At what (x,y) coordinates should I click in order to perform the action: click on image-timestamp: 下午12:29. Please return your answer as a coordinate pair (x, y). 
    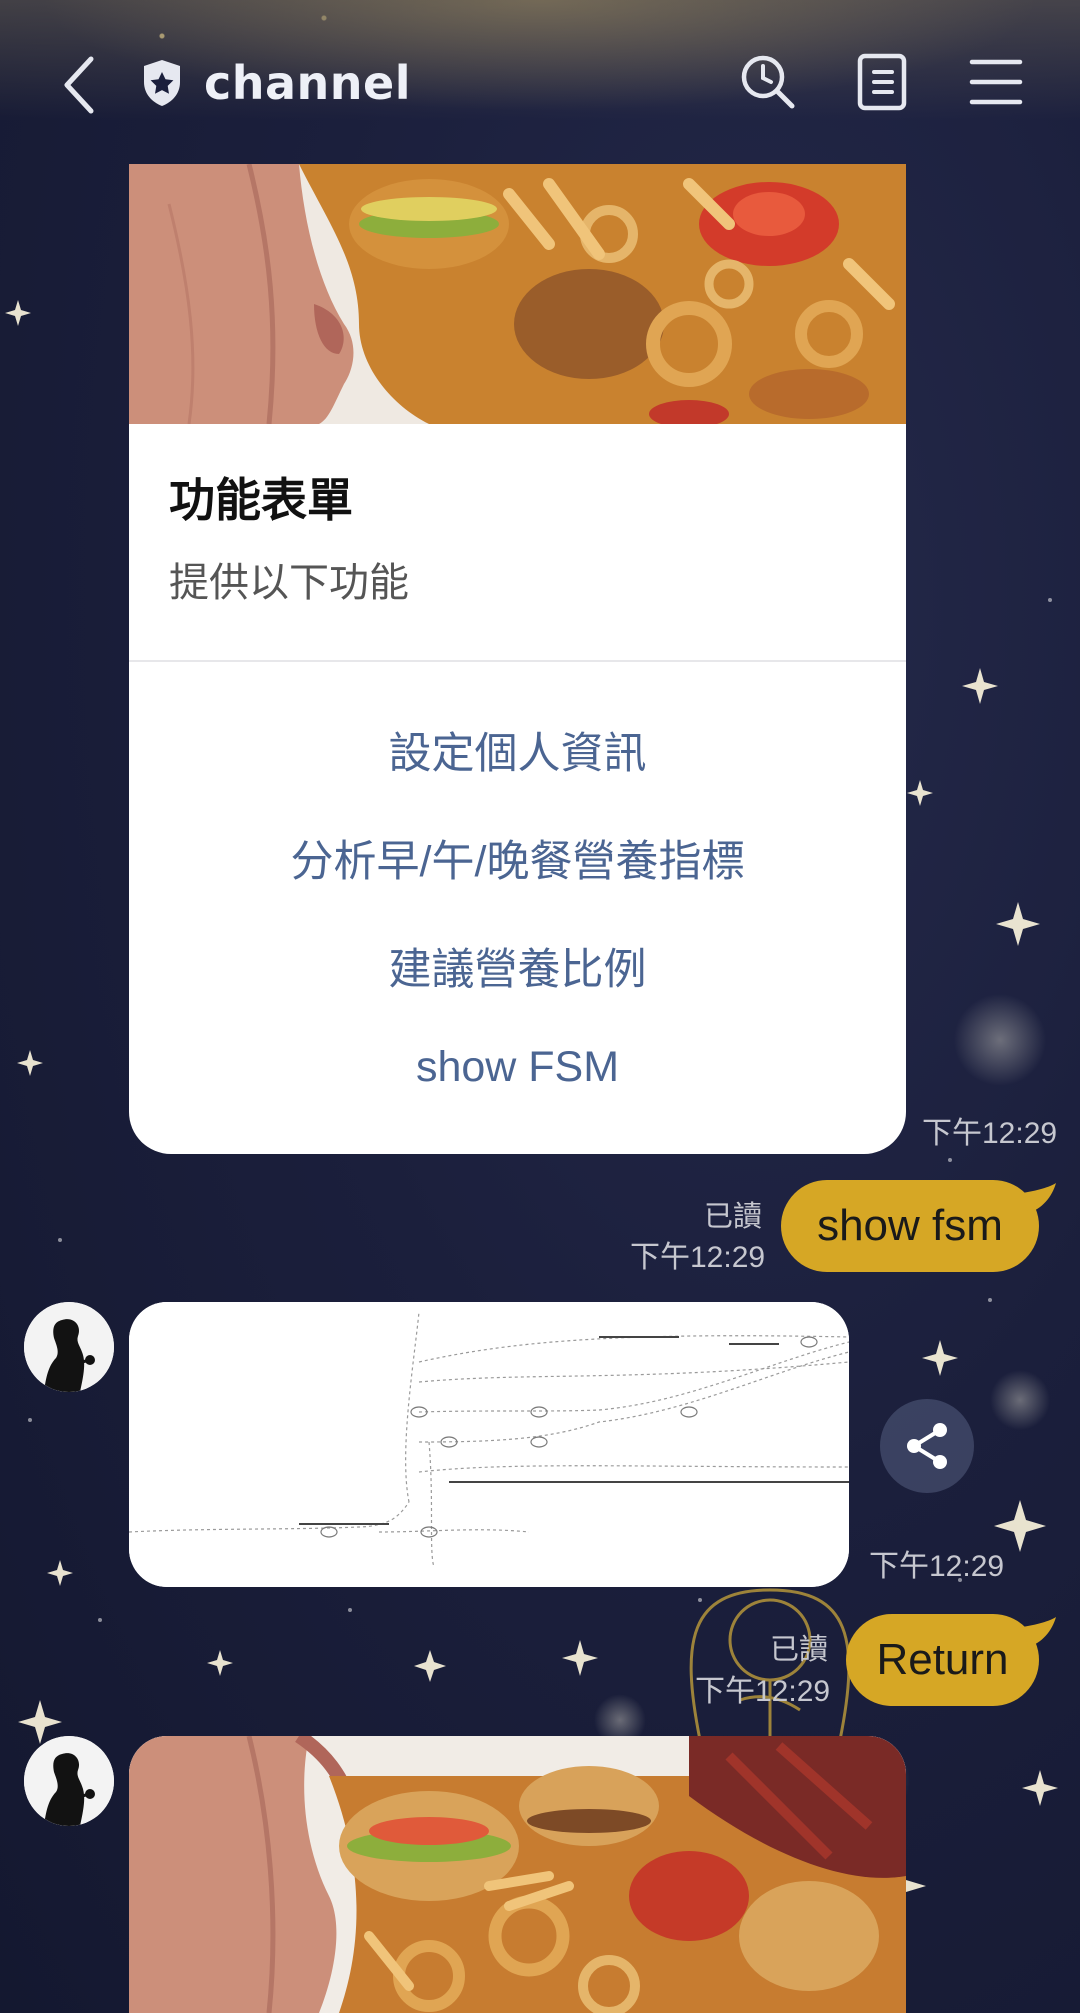
    Looking at the image, I should click on (937, 1566).